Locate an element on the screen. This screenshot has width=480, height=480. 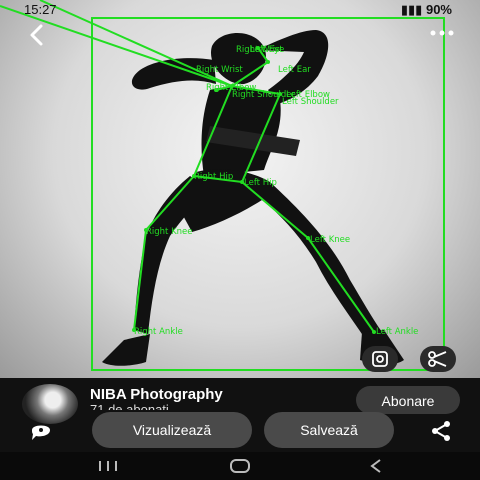
back-nav-icon is located at coordinates (376, 466).